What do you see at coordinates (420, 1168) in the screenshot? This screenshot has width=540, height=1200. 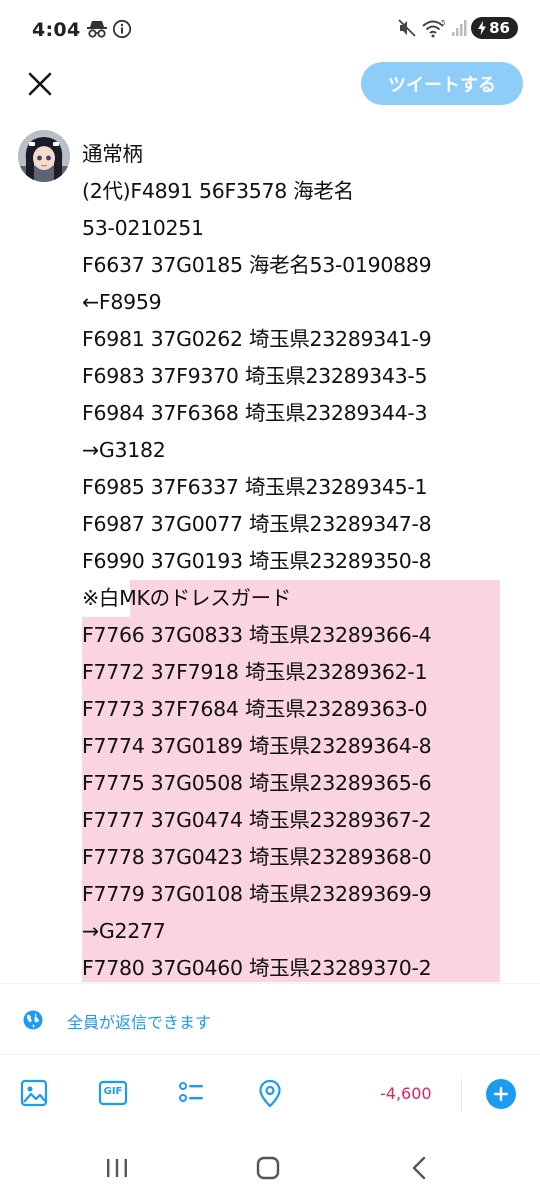 I see `back-icon` at bounding box center [420, 1168].